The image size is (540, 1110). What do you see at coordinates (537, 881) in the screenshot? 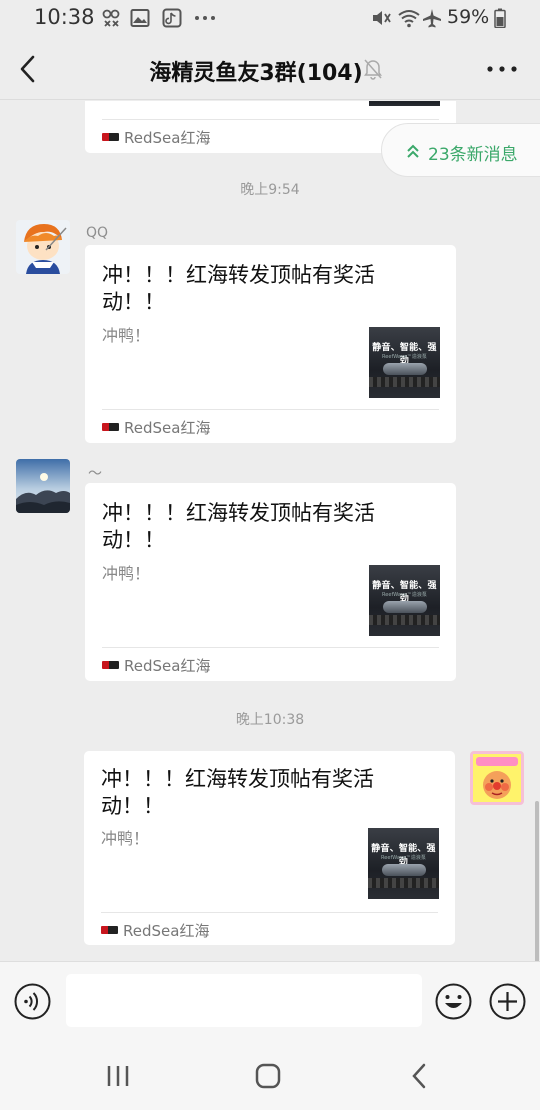
I see `scrollbar` at bounding box center [537, 881].